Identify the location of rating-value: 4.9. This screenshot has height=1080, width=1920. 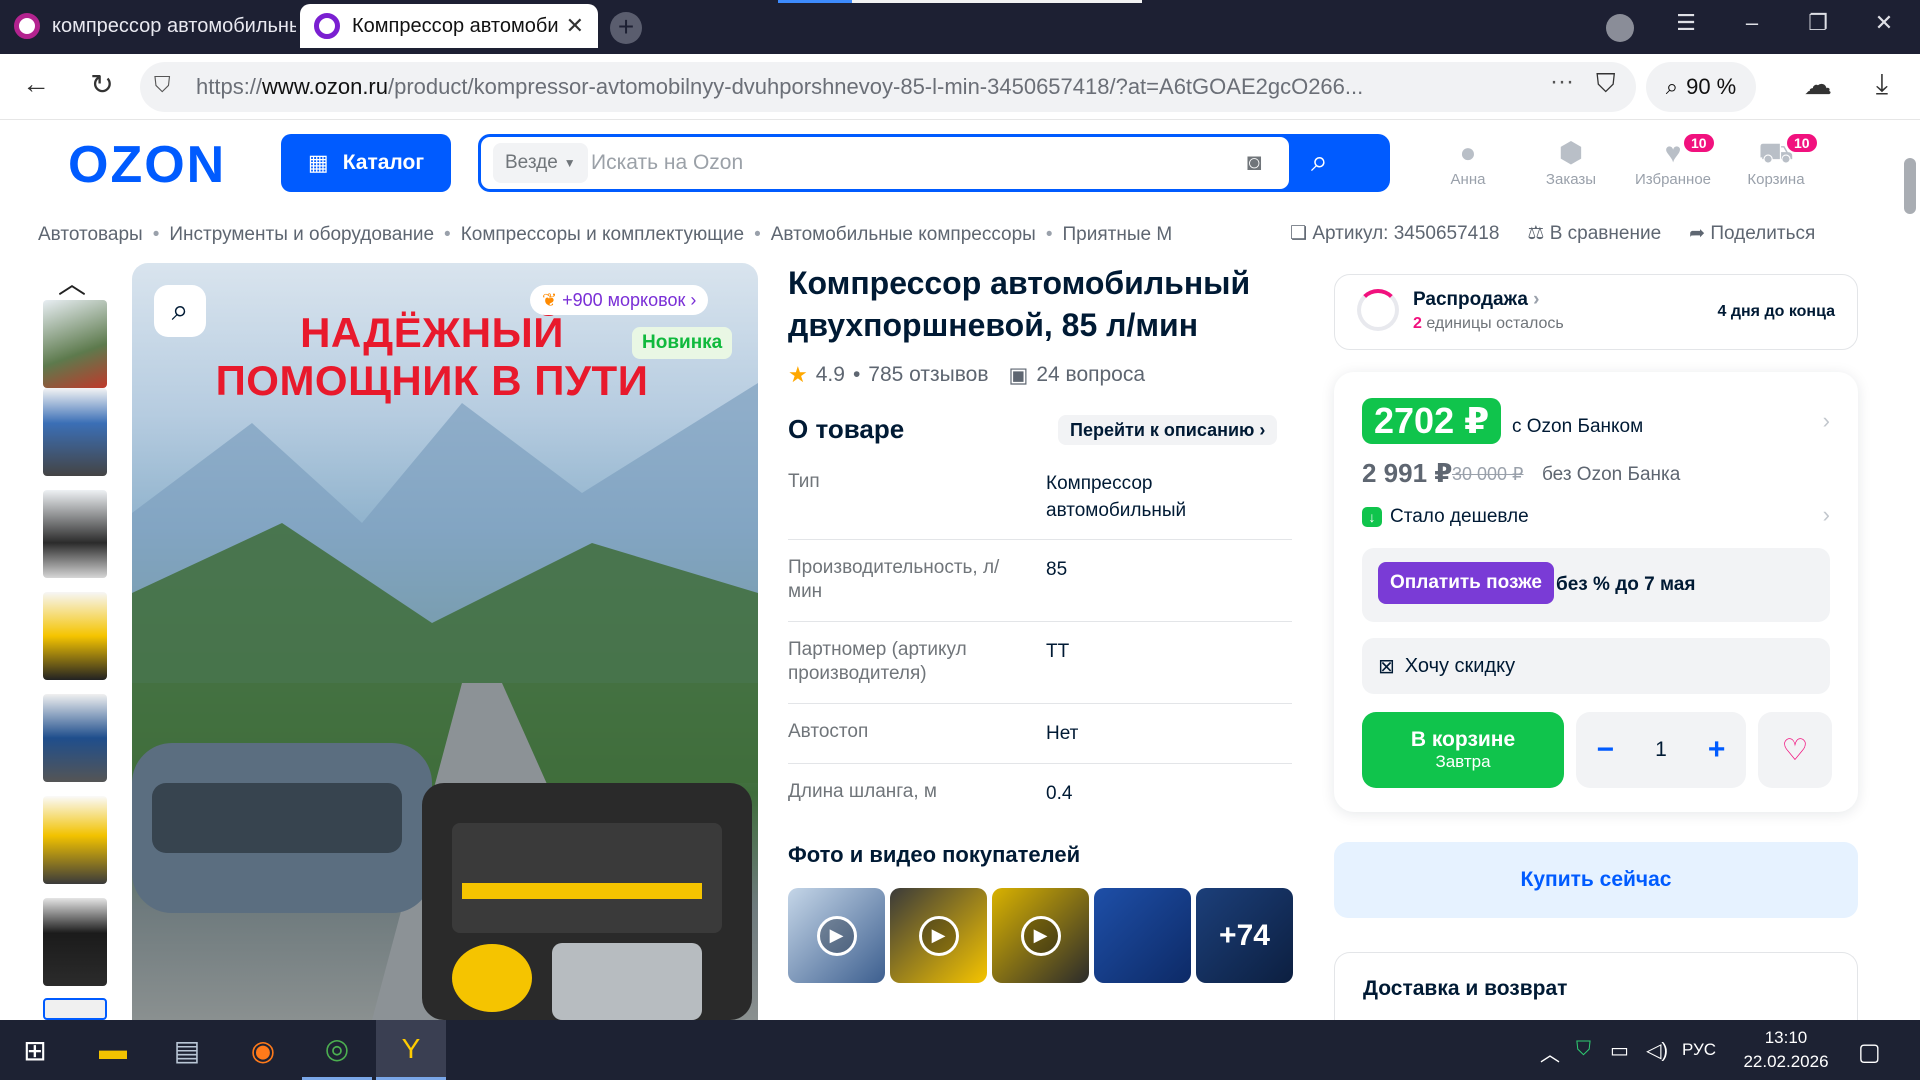
(830, 375).